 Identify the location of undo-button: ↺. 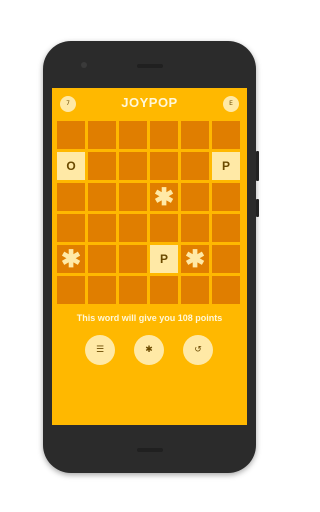
(198, 350).